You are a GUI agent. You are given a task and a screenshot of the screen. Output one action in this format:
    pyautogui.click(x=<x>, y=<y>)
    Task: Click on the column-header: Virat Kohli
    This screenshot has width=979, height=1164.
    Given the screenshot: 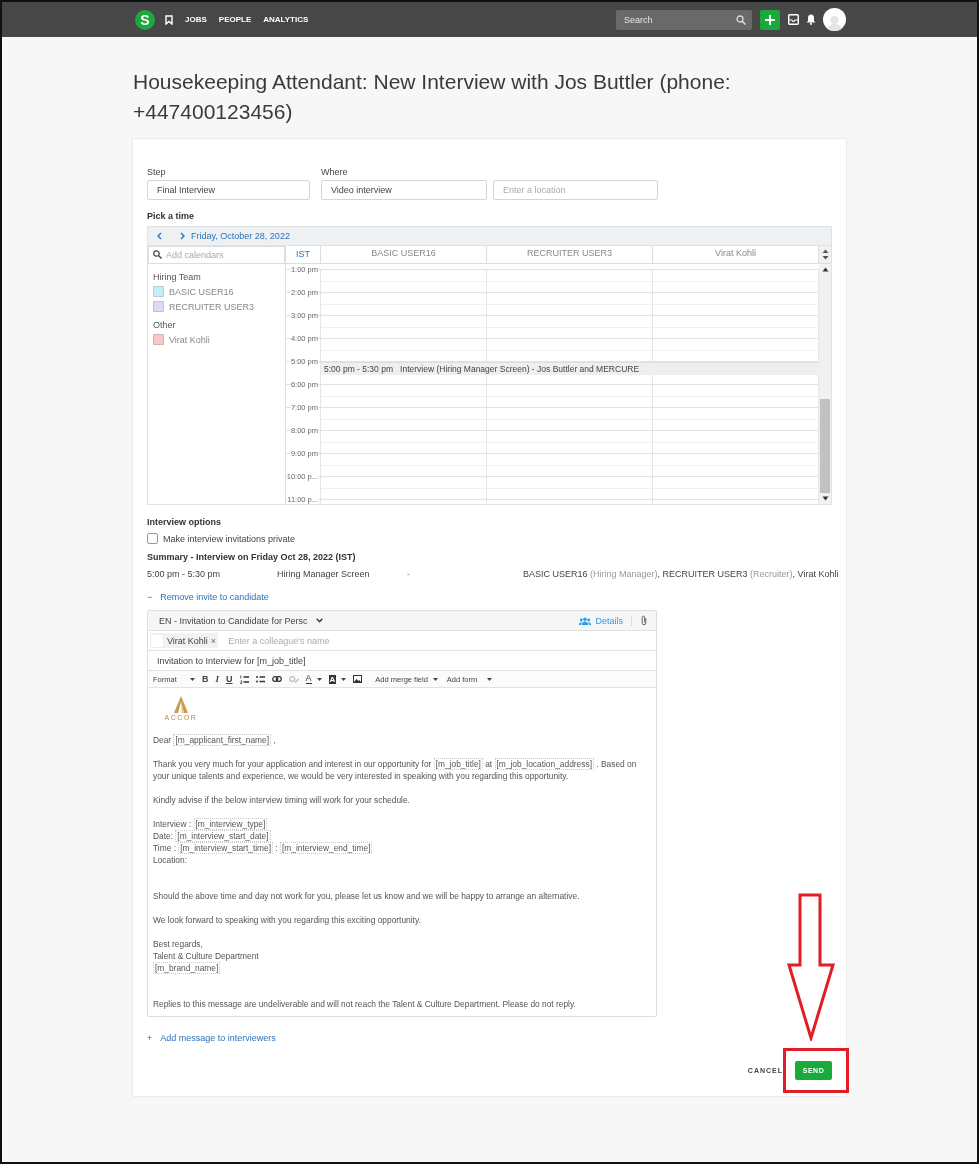 What is the action you would take?
    pyautogui.click(x=735, y=253)
    